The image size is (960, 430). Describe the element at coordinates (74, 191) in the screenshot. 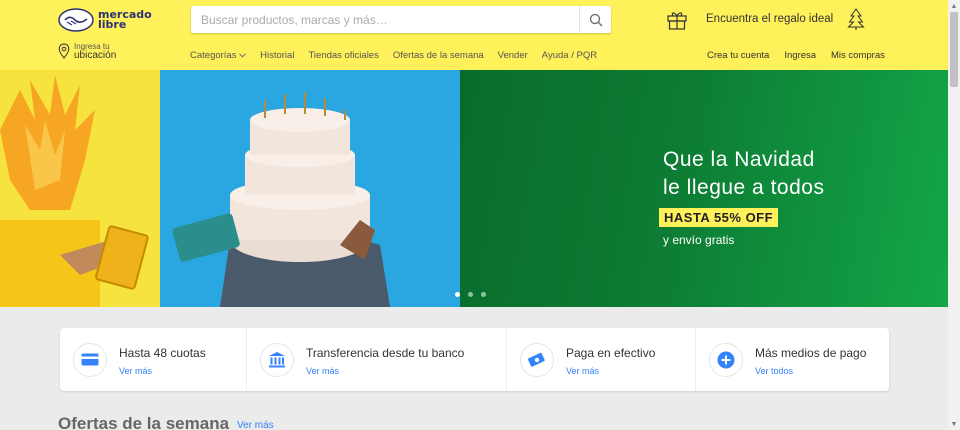

I see `mascot-illustration` at that location.